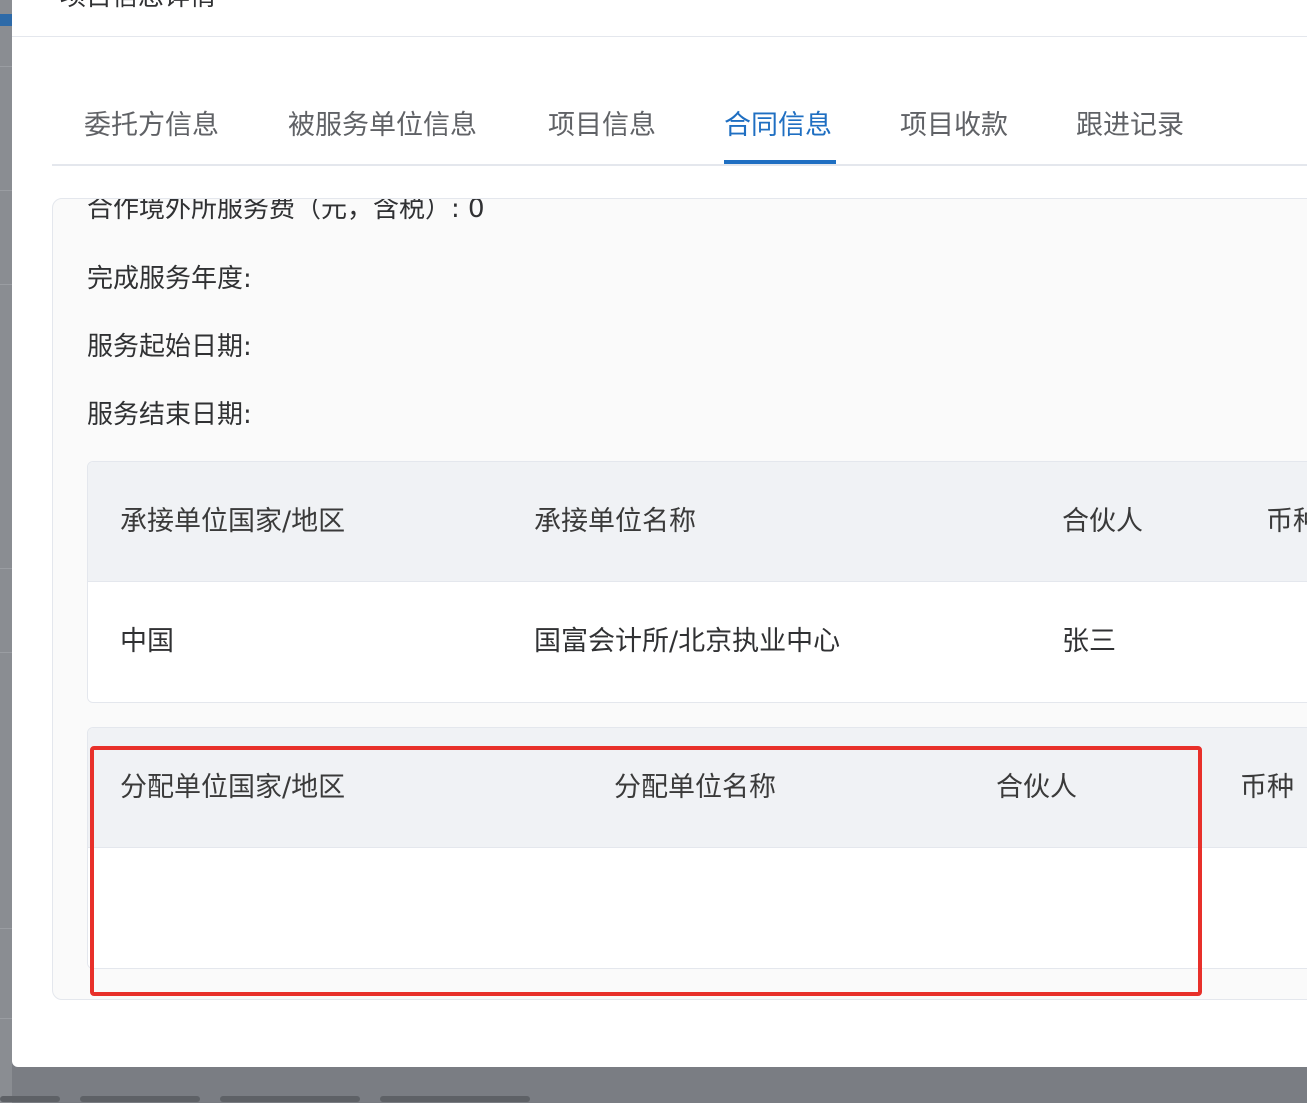 This screenshot has width=1307, height=1103. What do you see at coordinates (1102, 521) in the screenshot?
I see `header-undertake-partner: 合伙人` at bounding box center [1102, 521].